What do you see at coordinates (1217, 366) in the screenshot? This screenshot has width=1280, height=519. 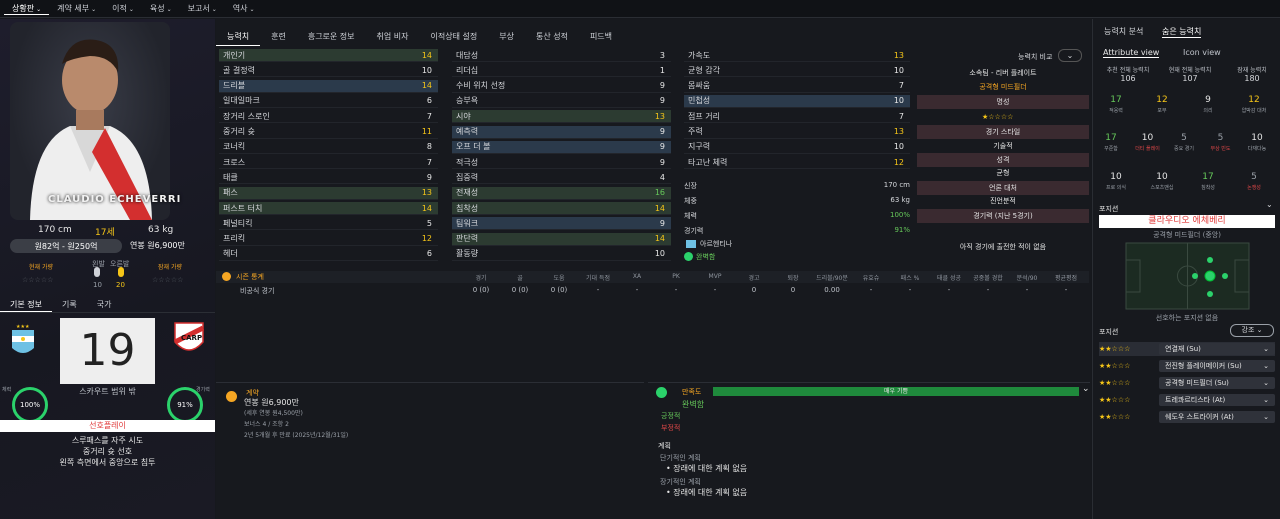 I see `role-dropdown: 전진형 플레이메이커 (Su) ⌄` at bounding box center [1217, 366].